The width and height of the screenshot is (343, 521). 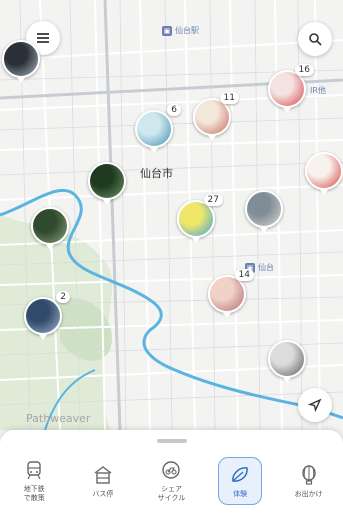 I want to click on tab-label: 地下鉄 で散策, so click(x=34, y=493).